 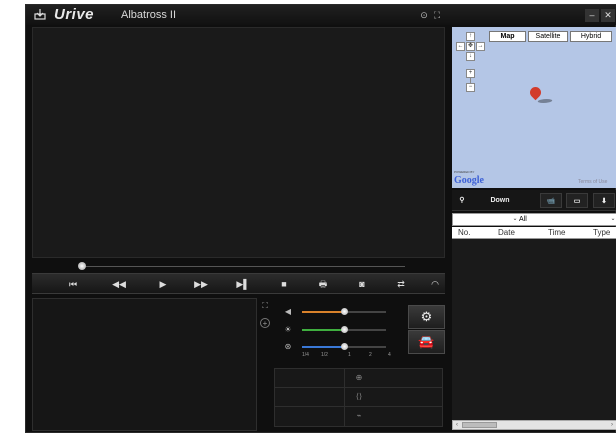 I want to click on sensor-icon: ⟨⟩, so click(x=359, y=396).